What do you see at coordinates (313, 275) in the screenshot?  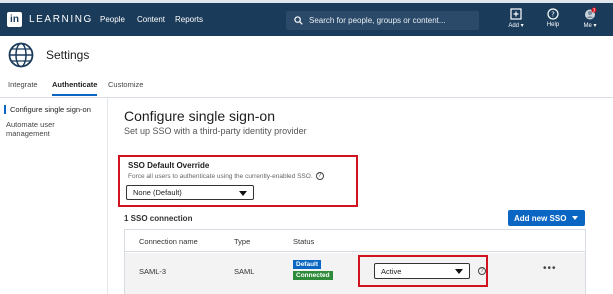 I see `connected-badge: Connected` at bounding box center [313, 275].